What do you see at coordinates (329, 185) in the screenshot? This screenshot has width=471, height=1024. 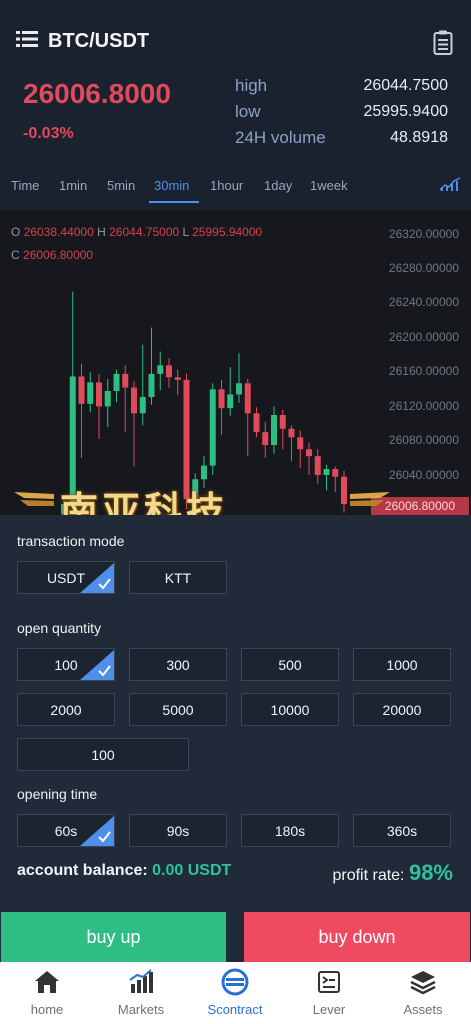 I see `tab-1week: 1week` at bounding box center [329, 185].